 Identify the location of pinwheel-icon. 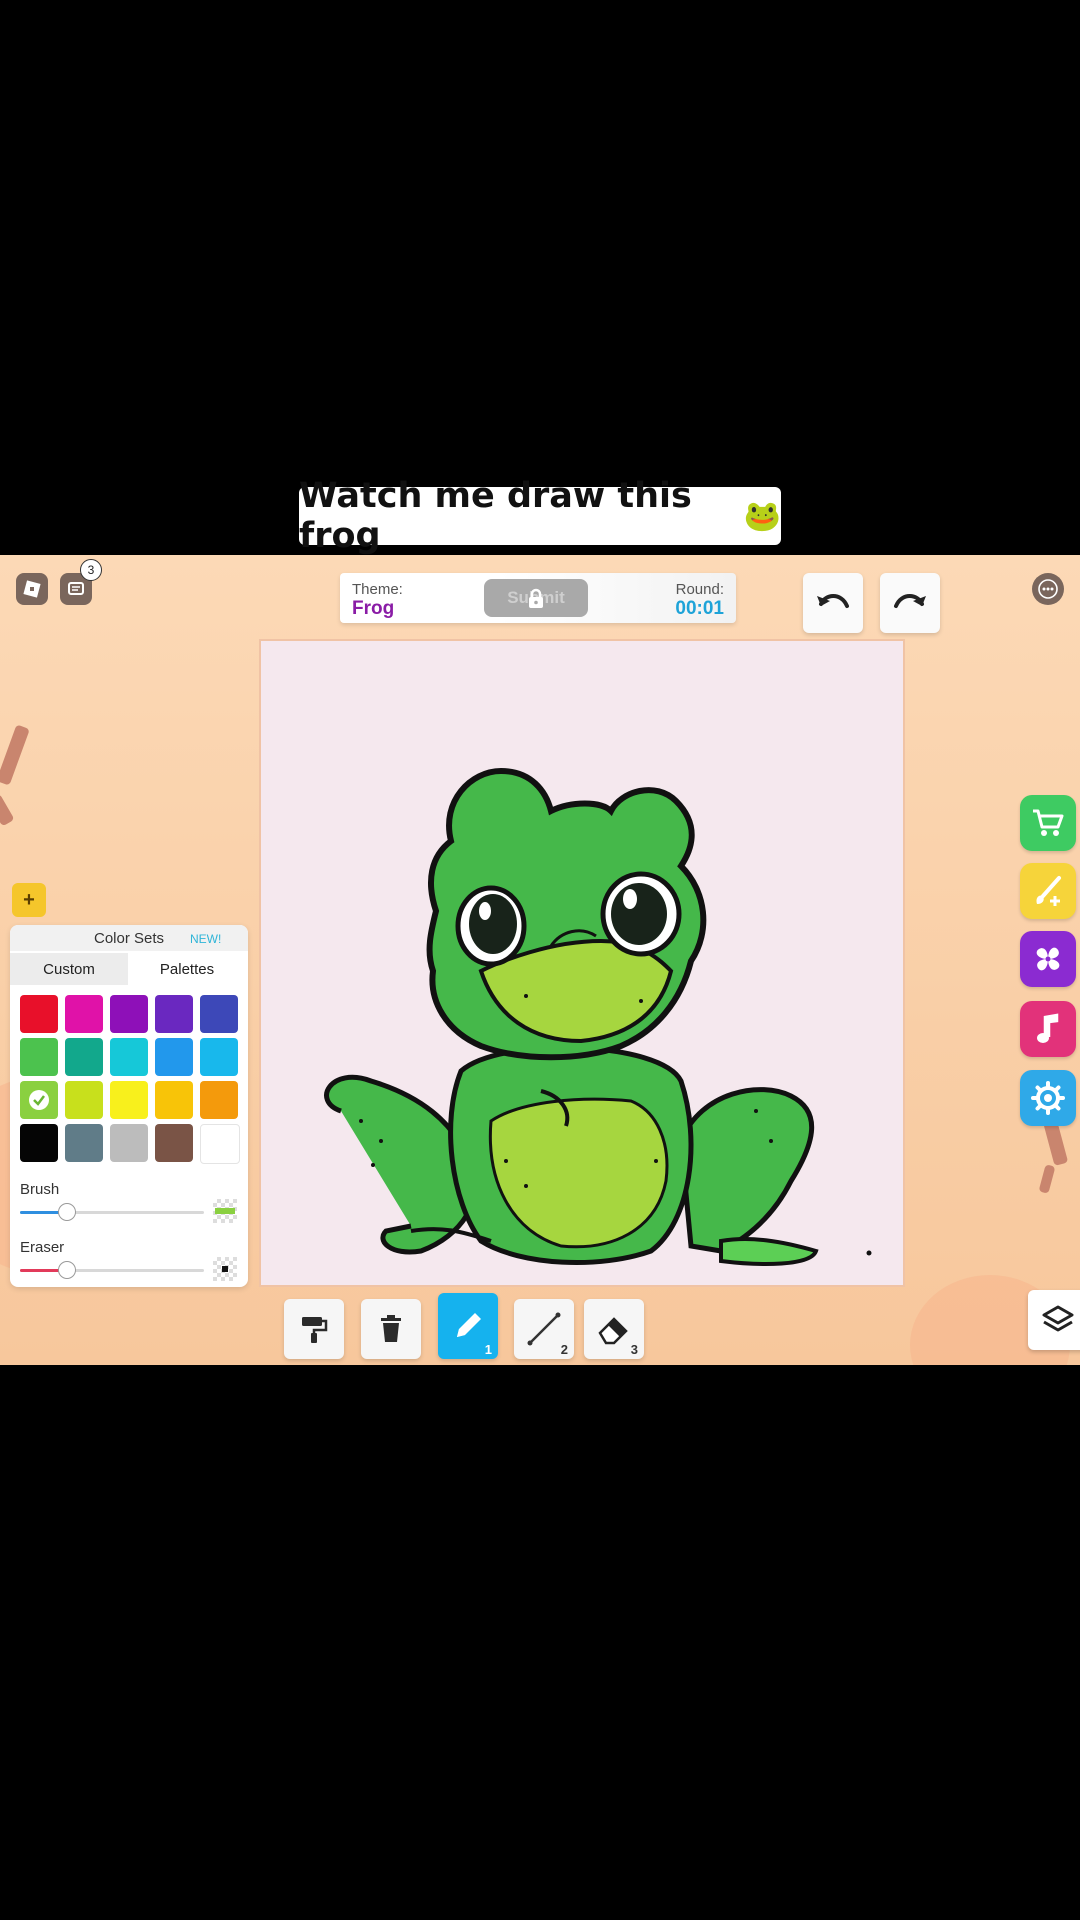
(1048, 959).